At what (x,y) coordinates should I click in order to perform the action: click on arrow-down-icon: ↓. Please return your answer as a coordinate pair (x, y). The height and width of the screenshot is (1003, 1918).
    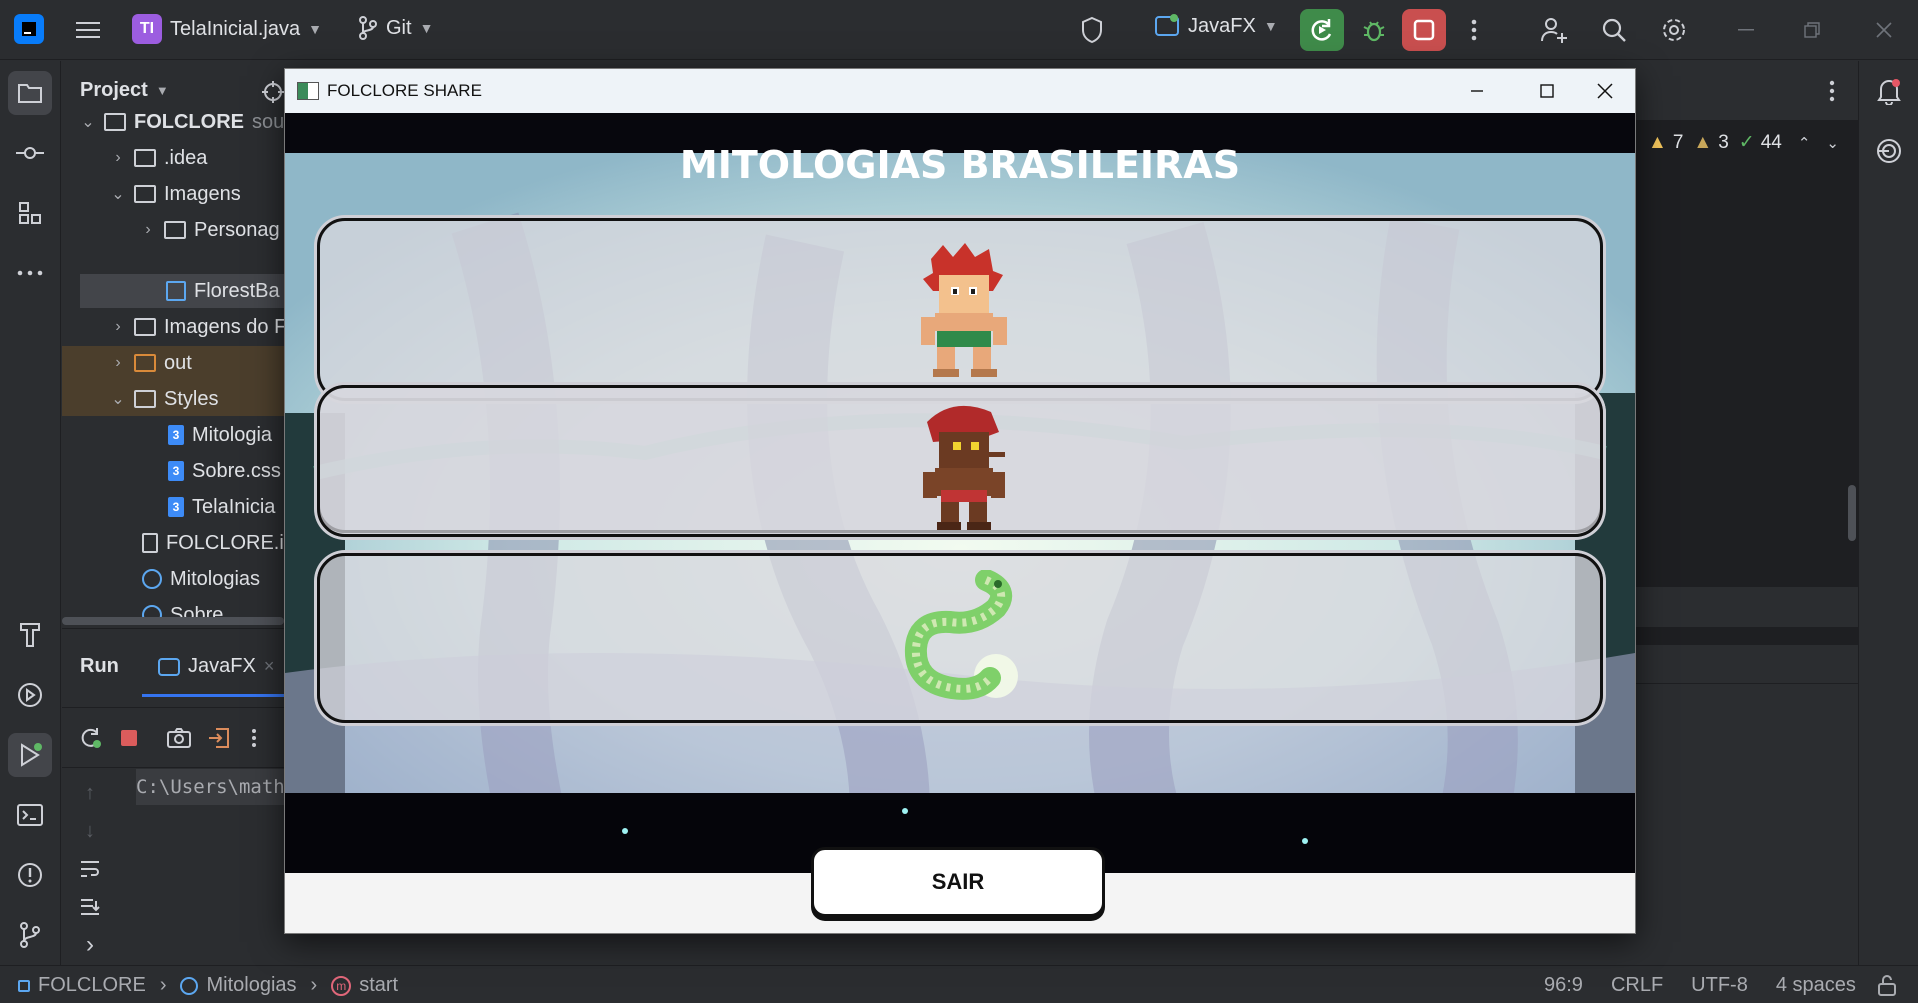
    Looking at the image, I should click on (90, 831).